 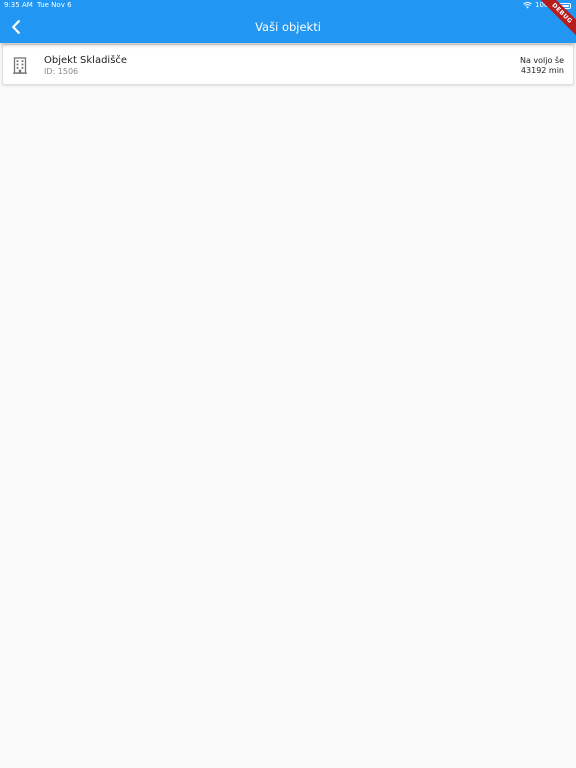 I want to click on object-name: Objekt Skladišče, so click(x=86, y=60).